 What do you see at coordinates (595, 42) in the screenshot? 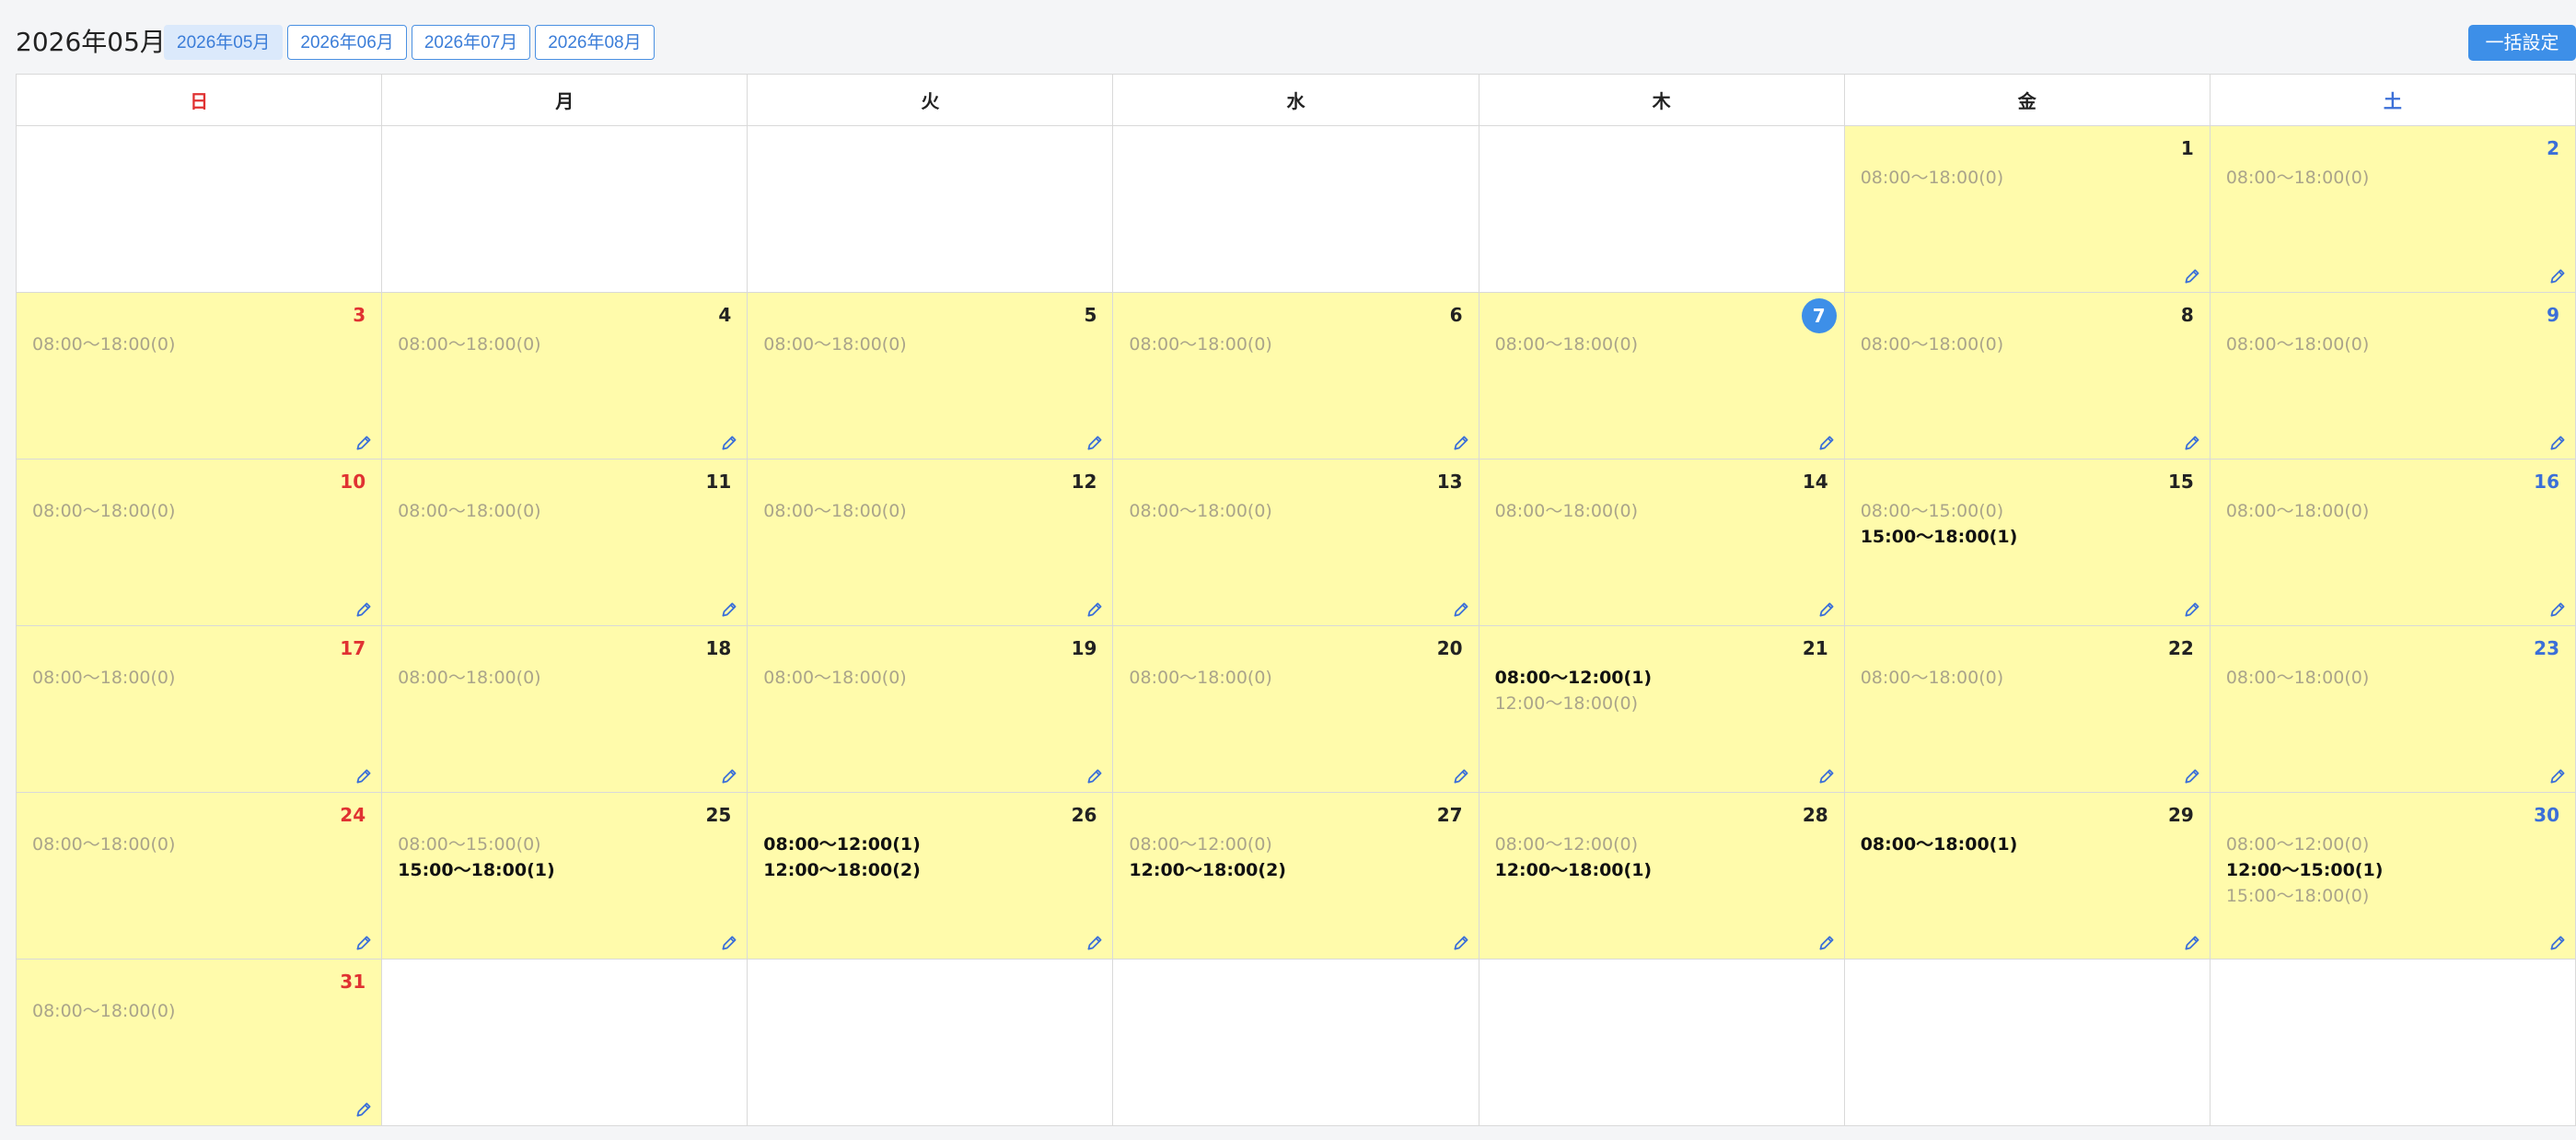
I see `month-tab-2026-08: 2026年08月` at bounding box center [595, 42].